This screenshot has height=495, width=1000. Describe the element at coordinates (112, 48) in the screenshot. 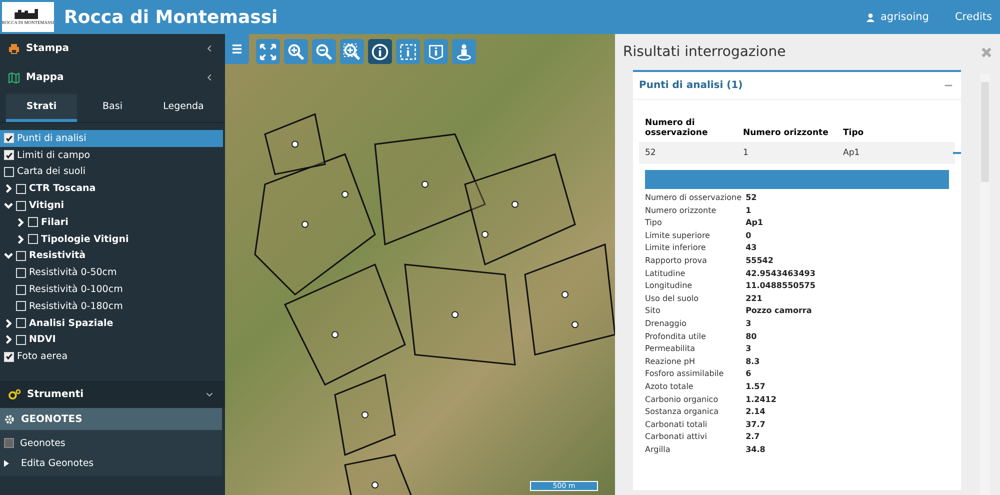

I see `section-header: Stampa` at that location.